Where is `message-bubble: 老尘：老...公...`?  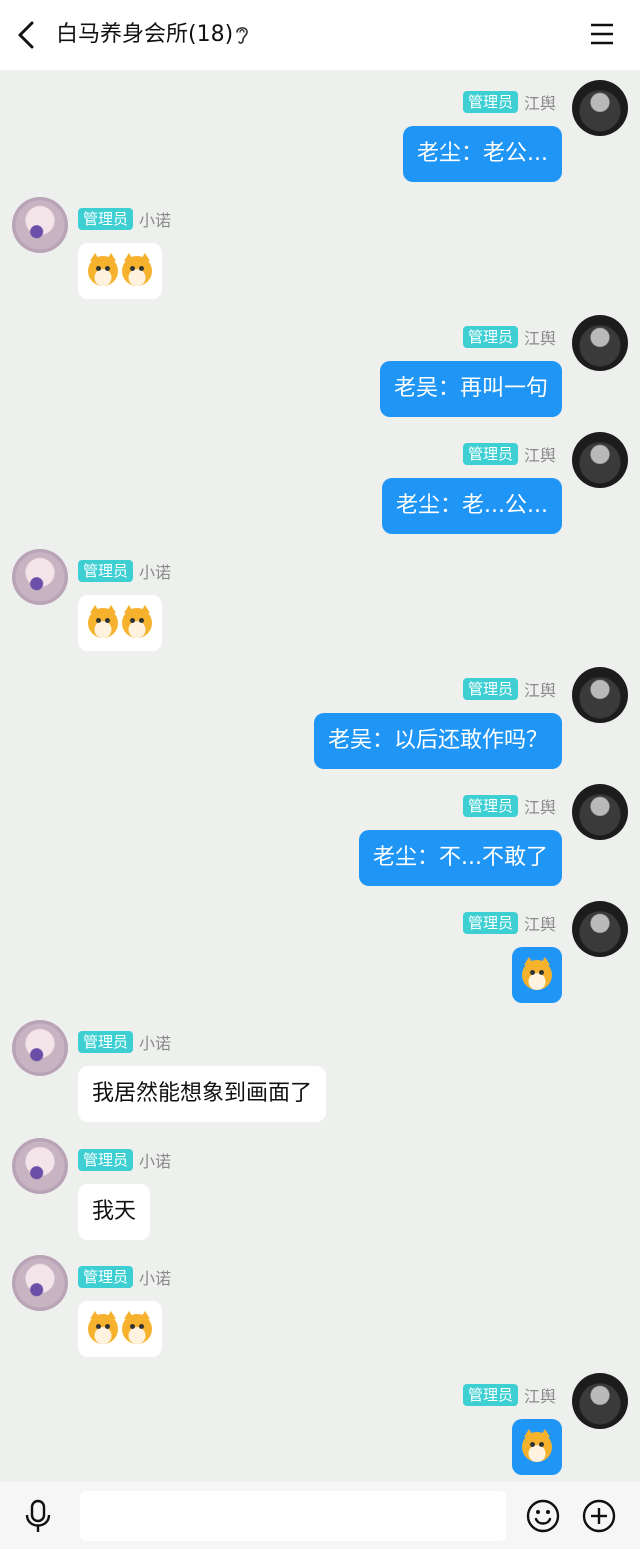 message-bubble: 老尘：老...公... is located at coordinates (472, 506).